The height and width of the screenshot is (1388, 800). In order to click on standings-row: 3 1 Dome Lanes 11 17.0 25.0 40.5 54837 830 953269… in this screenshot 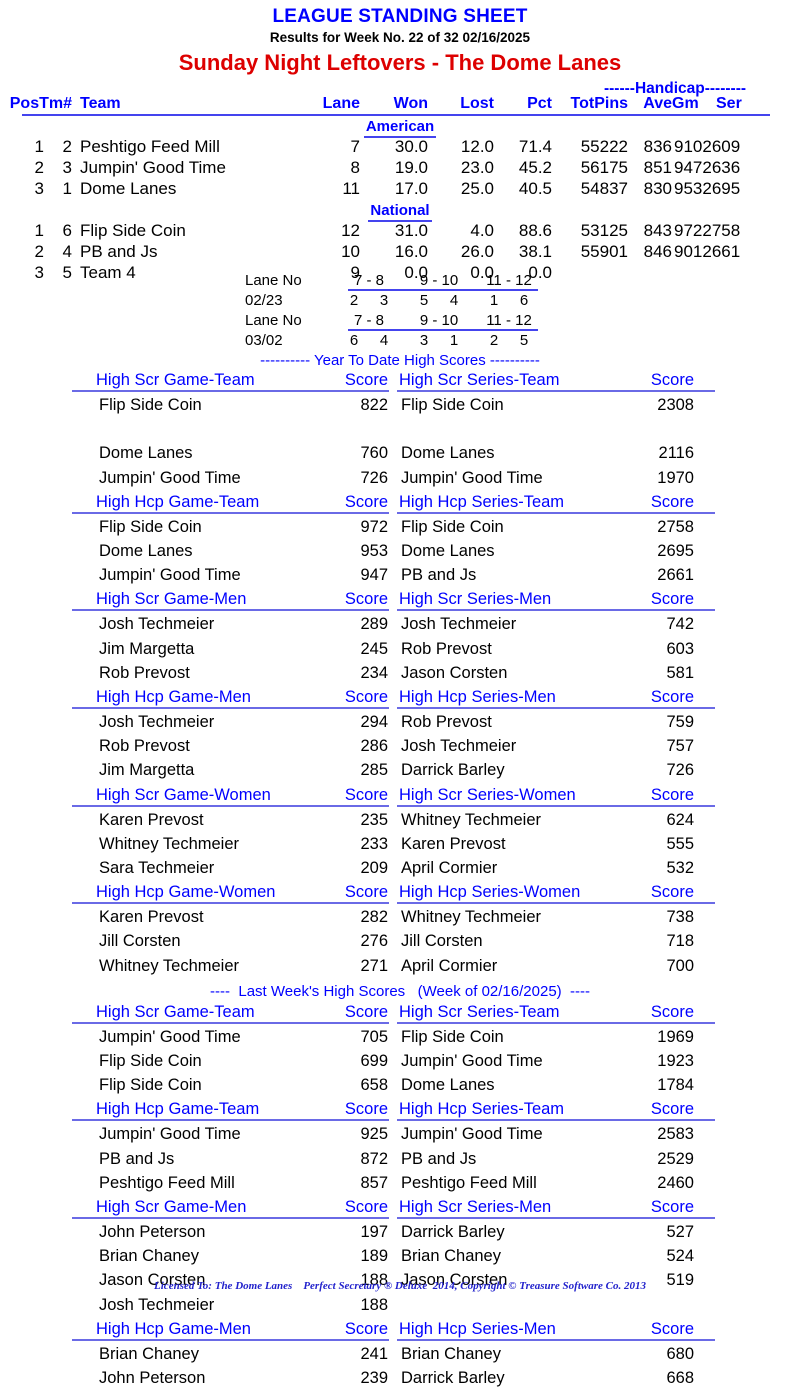, I will do `click(400, 189)`.